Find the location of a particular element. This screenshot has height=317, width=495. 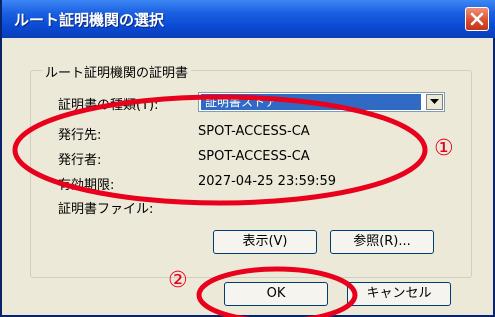

cert-type-select: 証明書ストア is located at coordinates (321, 102).